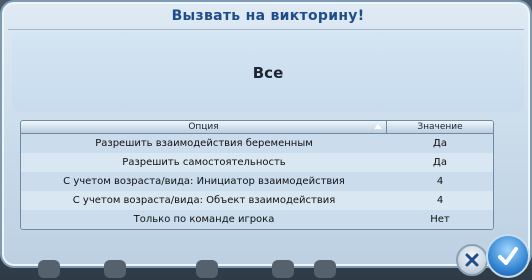 The width and height of the screenshot is (532, 280). Describe the element at coordinates (440, 127) in the screenshot. I see `column-header-value: Значение` at that location.